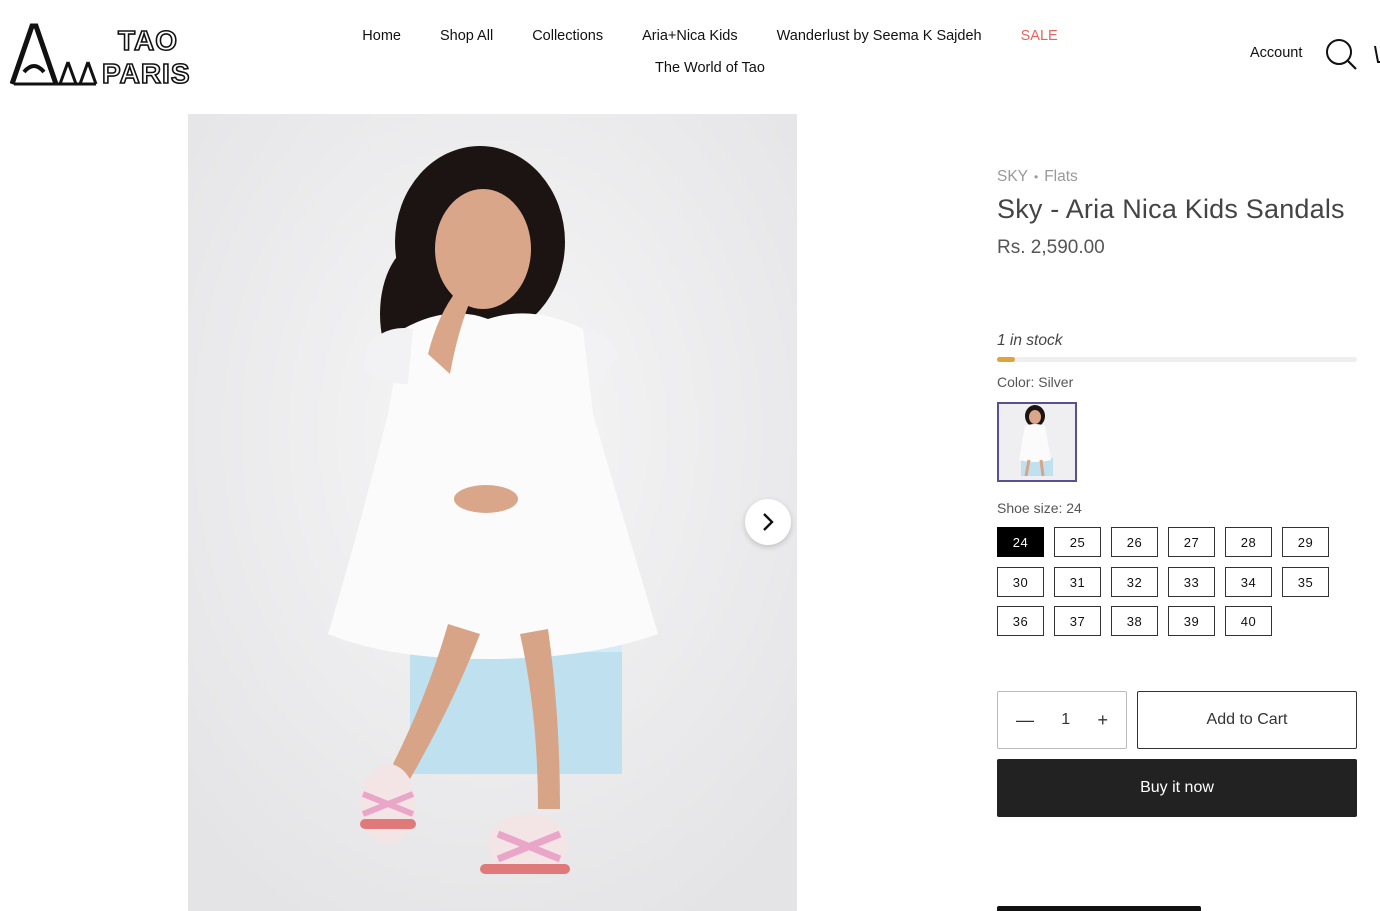  I want to click on size-label: Shoe size: 24, so click(1039, 508).